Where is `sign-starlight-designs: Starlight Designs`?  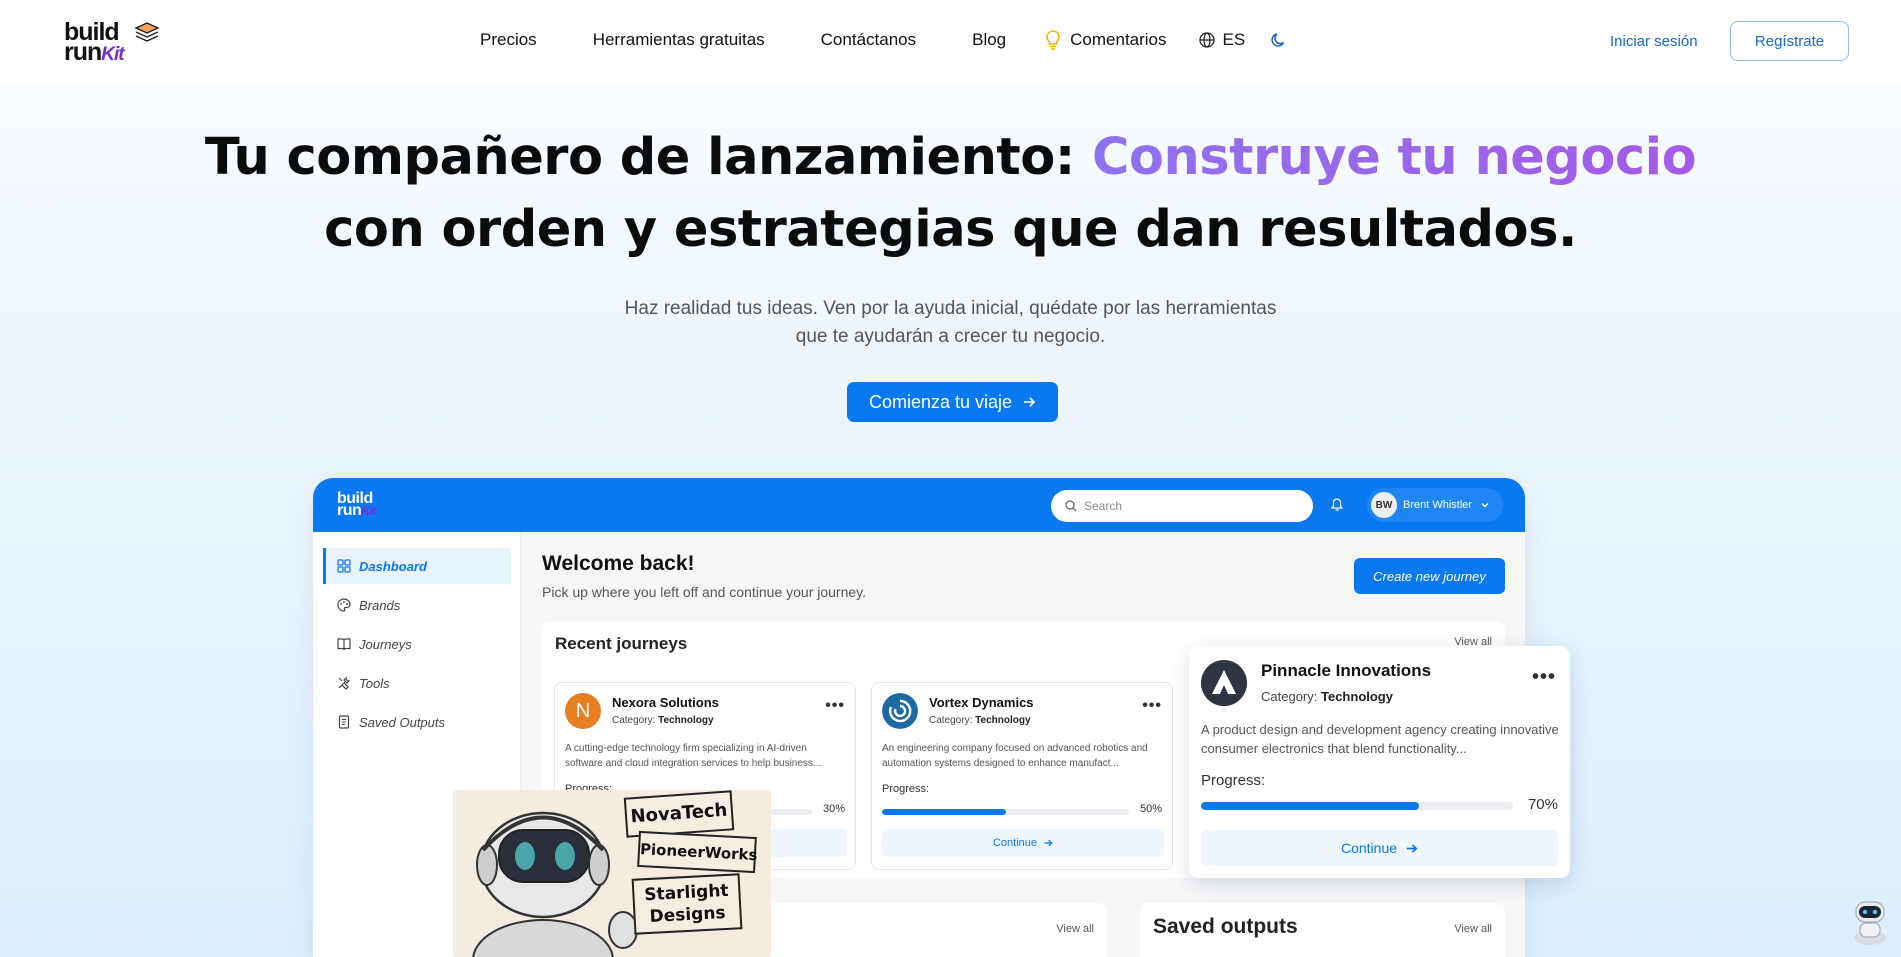
sign-starlight-designs: Starlight Designs is located at coordinates (687, 904).